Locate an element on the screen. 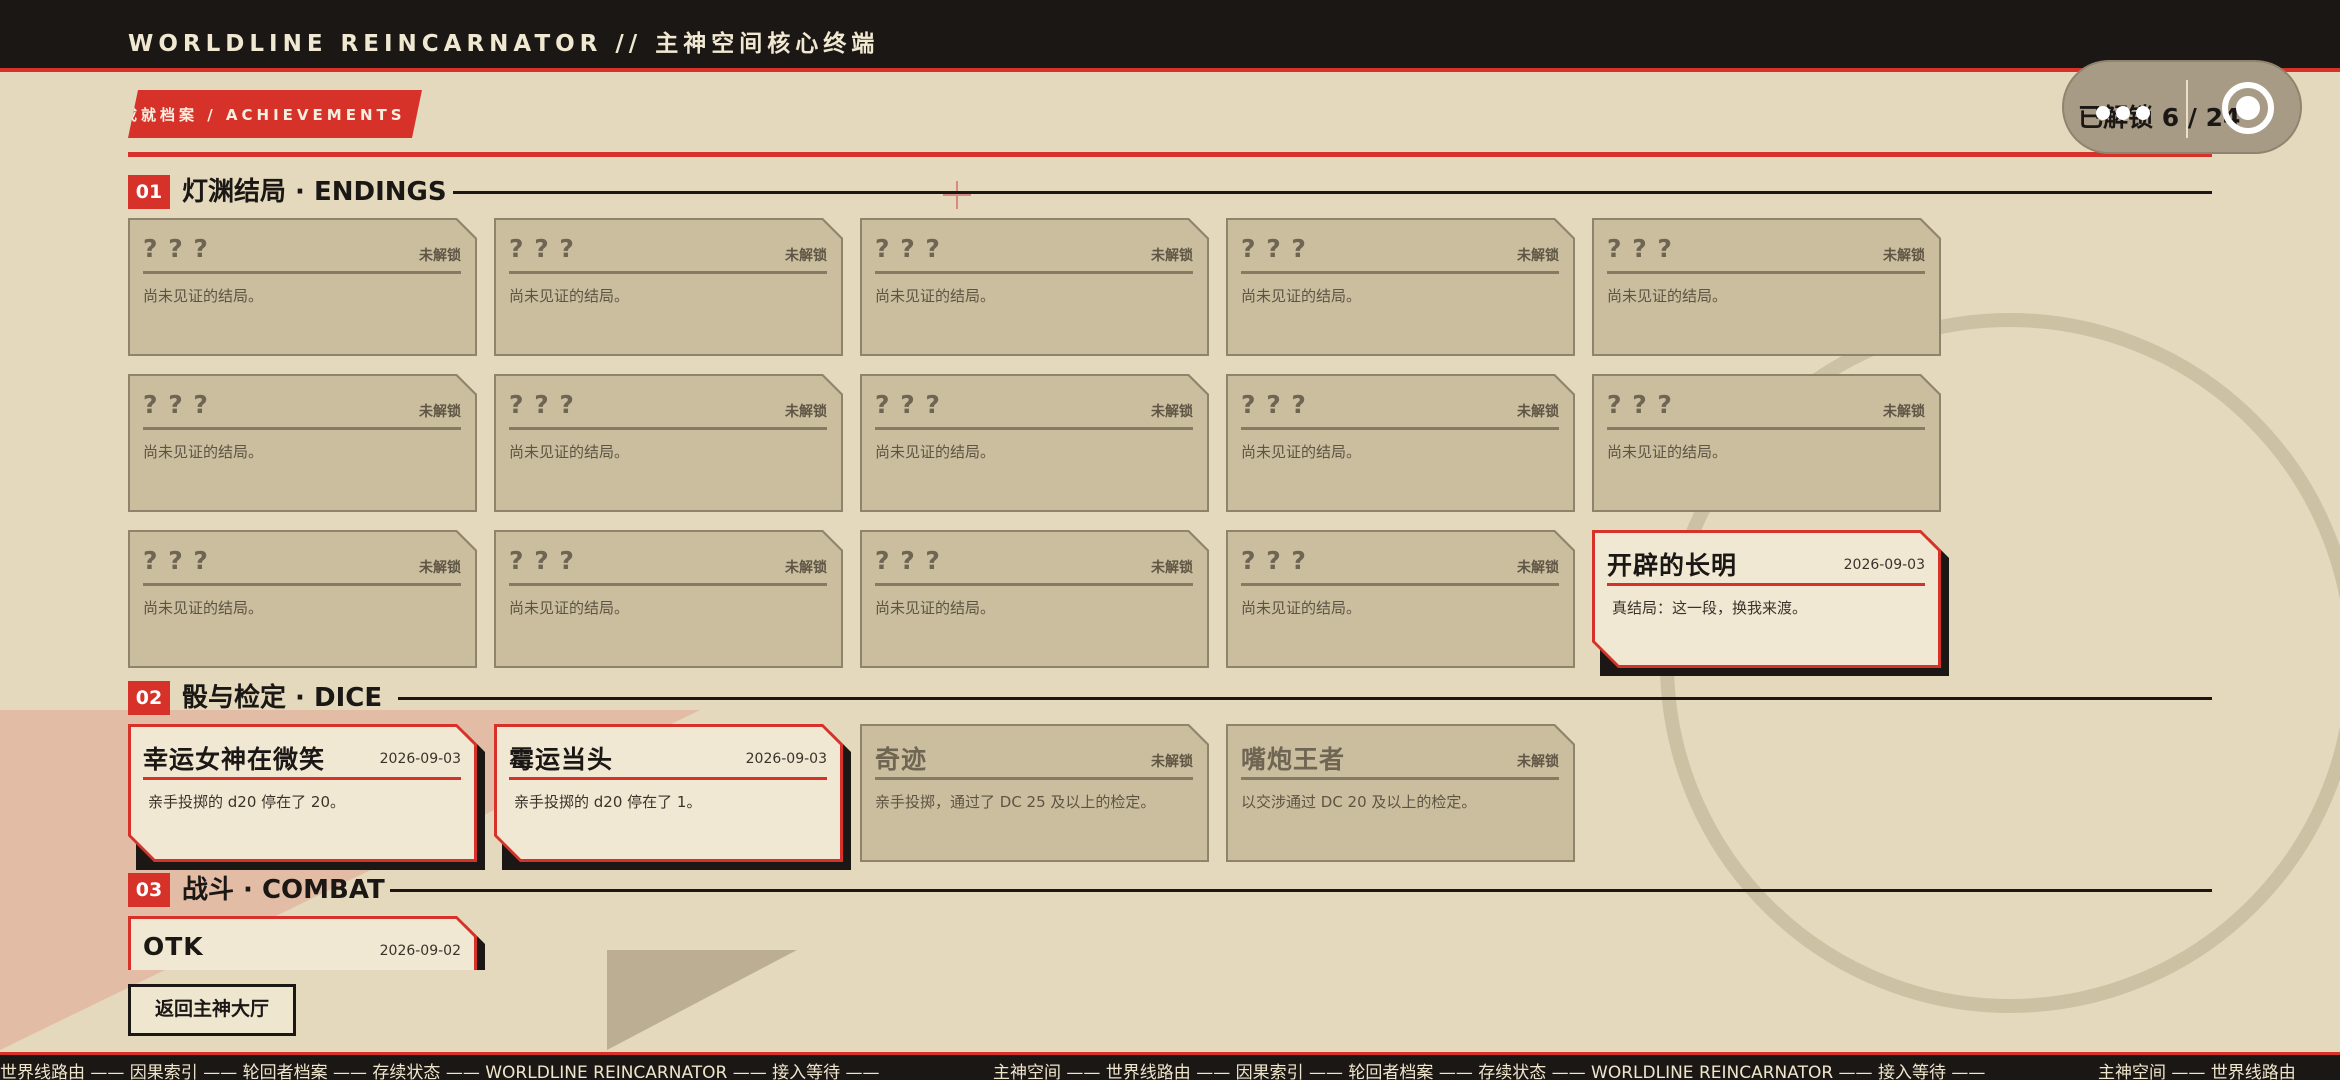 Image resolution: width=2340 pixels, height=1080 pixels. achievement-description: 真结局：这一段，换我来渡。 is located at coordinates (1710, 608).